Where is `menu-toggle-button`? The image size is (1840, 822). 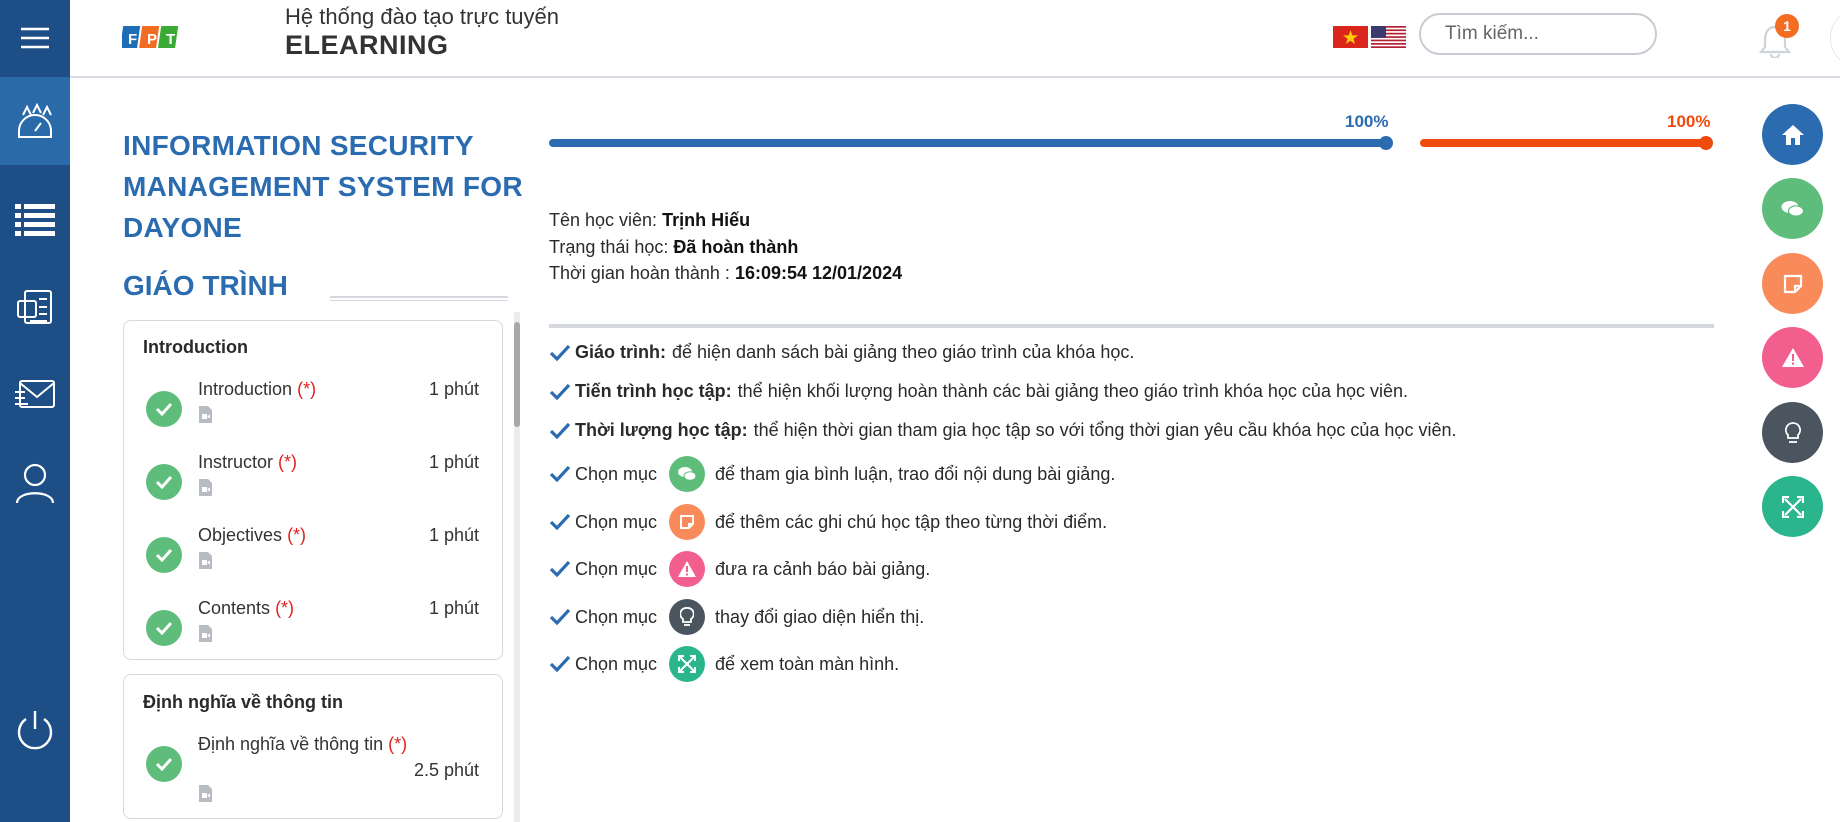
menu-toggle-button is located at coordinates (35, 37).